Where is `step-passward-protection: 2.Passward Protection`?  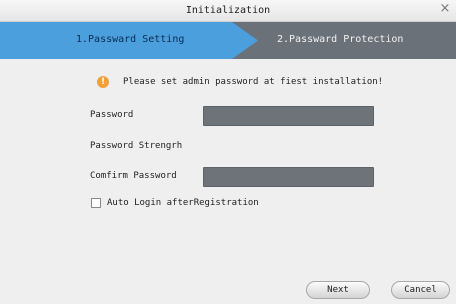
step-passward-protection: 2.Passward Protection is located at coordinates (340, 39).